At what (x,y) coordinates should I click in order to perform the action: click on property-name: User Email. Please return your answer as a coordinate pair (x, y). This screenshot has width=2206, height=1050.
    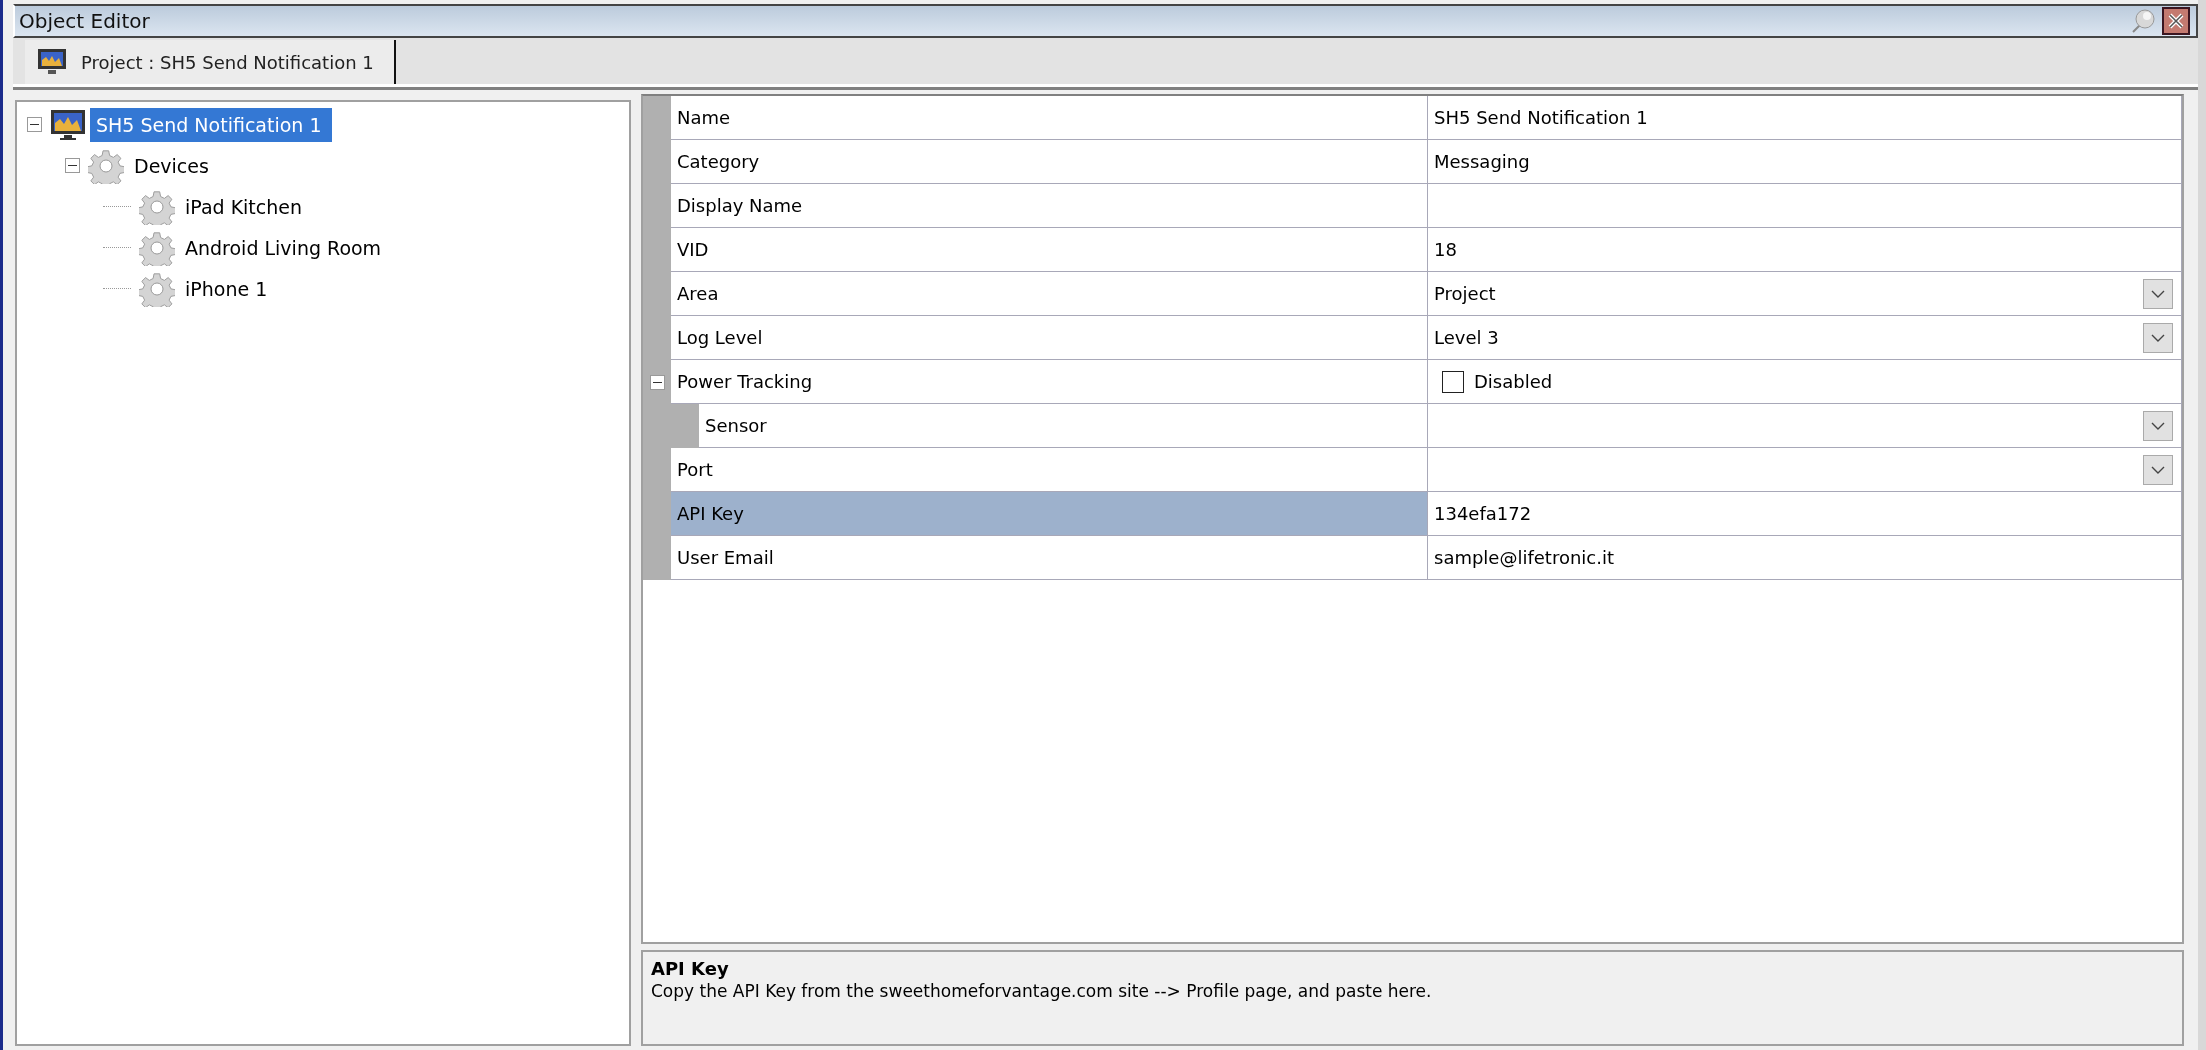
    Looking at the image, I should click on (1049, 558).